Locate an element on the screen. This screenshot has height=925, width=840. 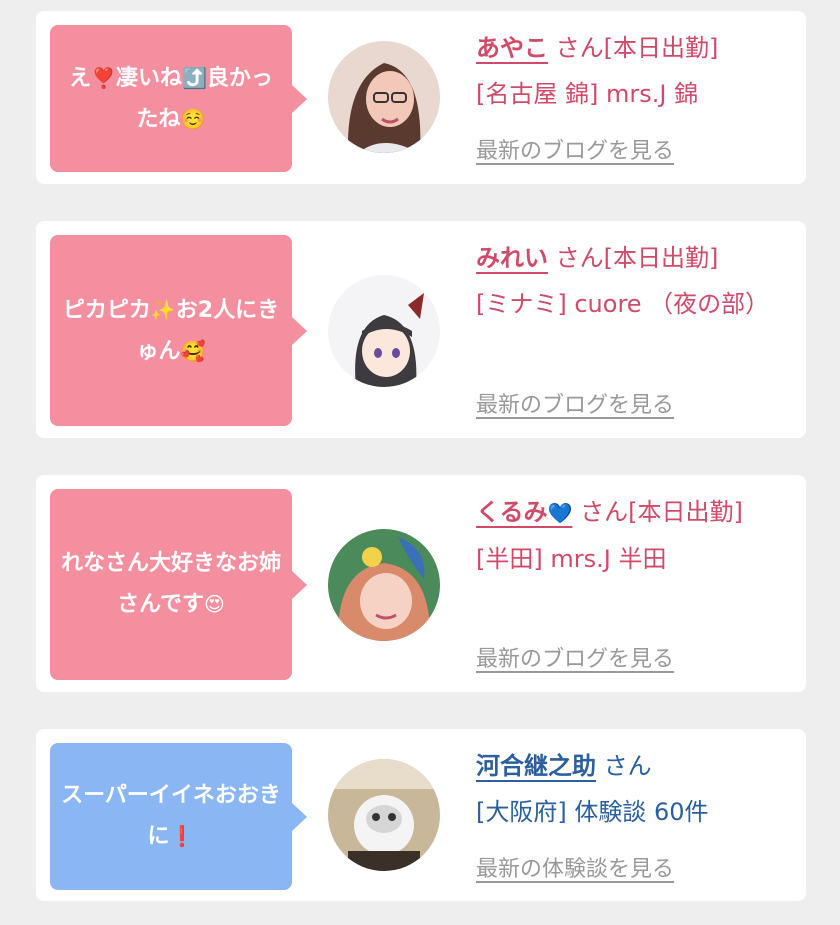
user-name-link: くるみ💙 is located at coordinates (524, 512).